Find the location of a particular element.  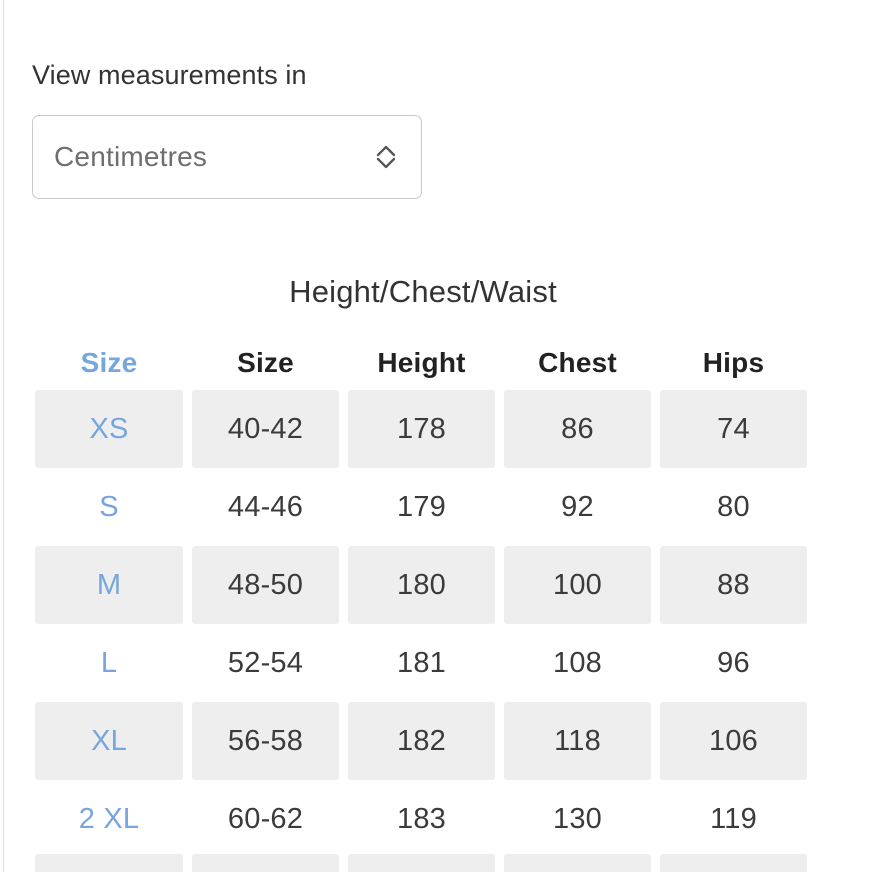

unit-selector-label: View measurements in is located at coordinates (169, 75).